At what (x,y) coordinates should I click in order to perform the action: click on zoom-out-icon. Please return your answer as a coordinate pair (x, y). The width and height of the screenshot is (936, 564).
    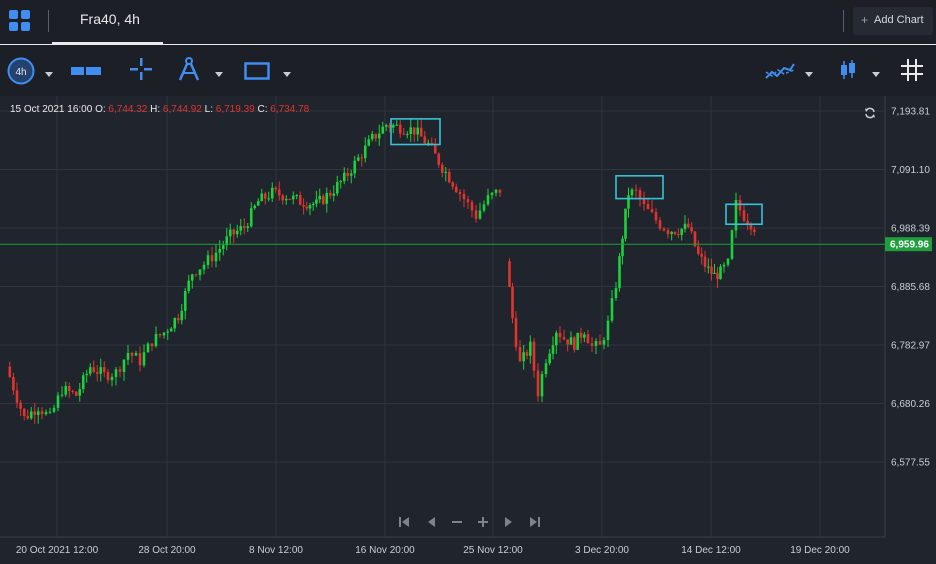
    Looking at the image, I should click on (457, 522).